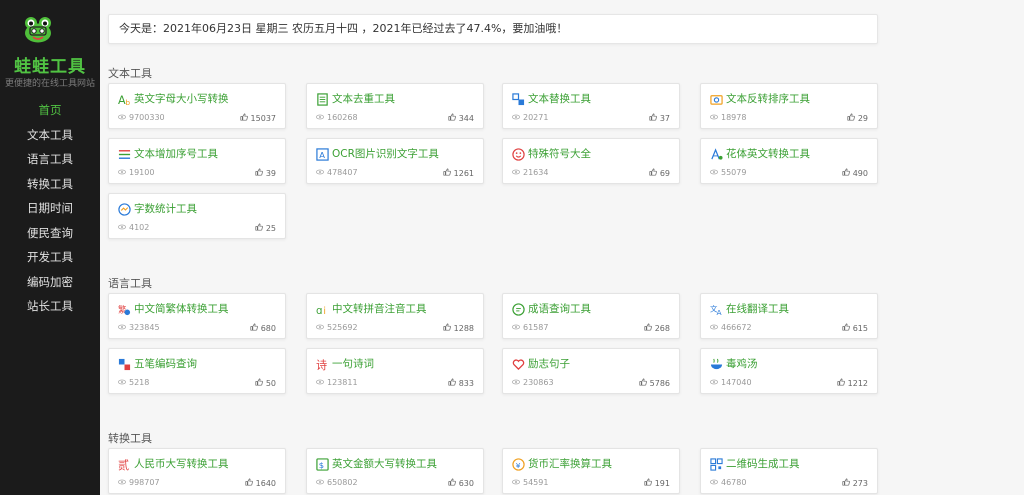 The width and height of the screenshot is (1024, 495). I want to click on tool-card: 繁中文简繁体转换工具 323845 680, so click(197, 316).